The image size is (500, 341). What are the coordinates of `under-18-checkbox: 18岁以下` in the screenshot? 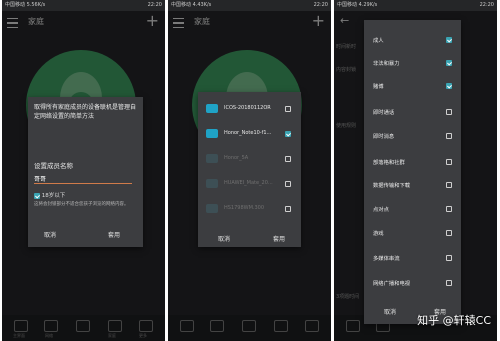 It's located at (49, 195).